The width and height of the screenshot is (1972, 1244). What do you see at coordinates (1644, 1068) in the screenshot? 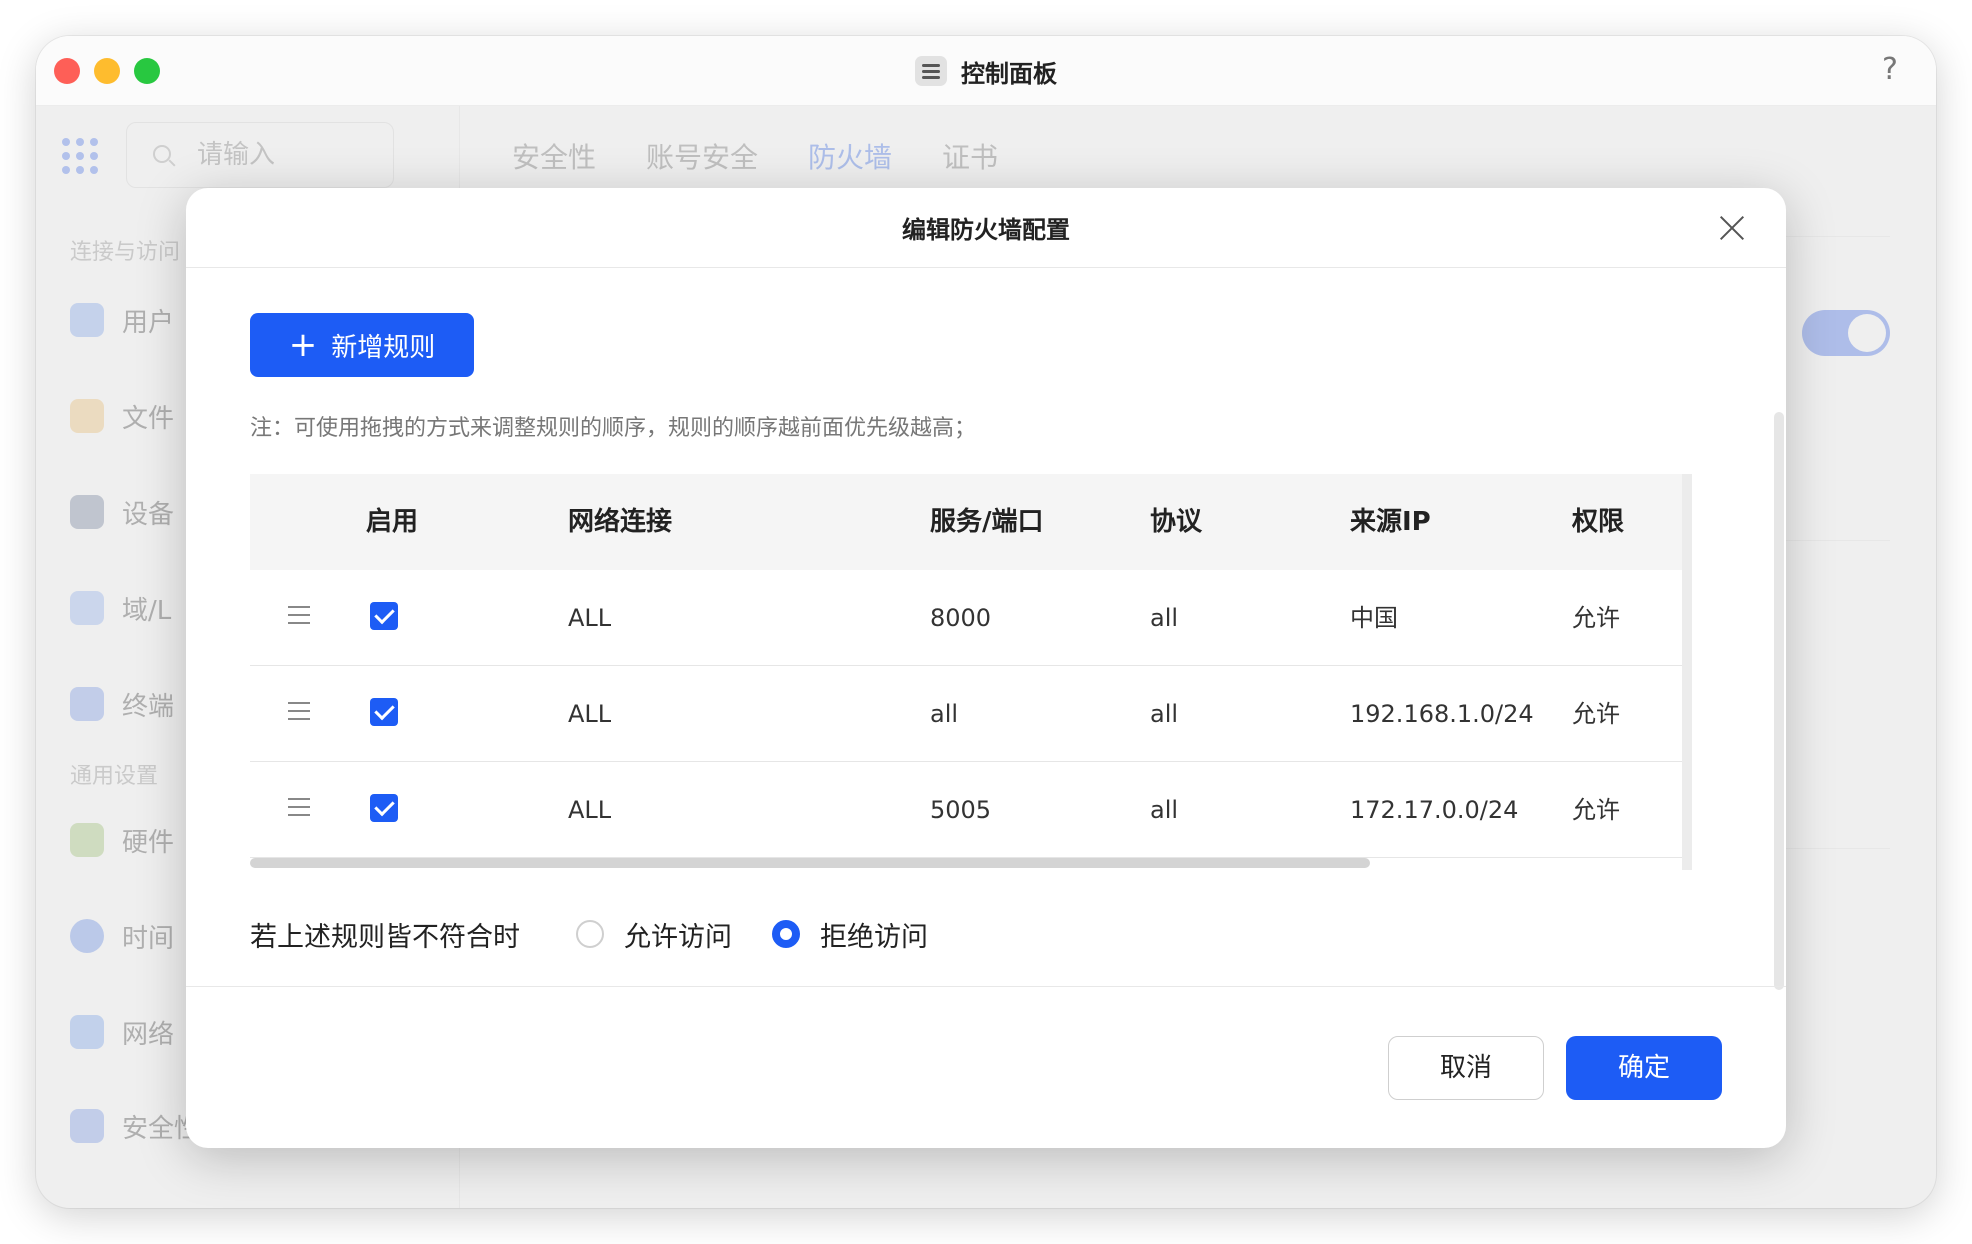
I see `confirm-button: 确定` at bounding box center [1644, 1068].